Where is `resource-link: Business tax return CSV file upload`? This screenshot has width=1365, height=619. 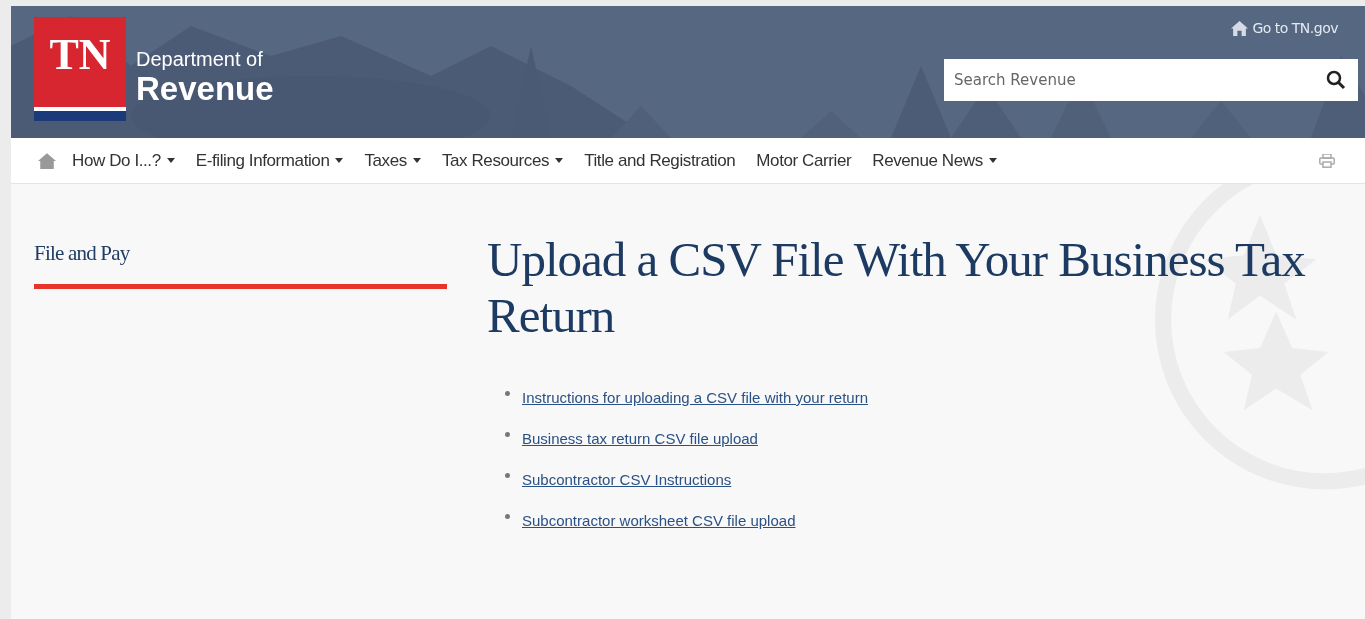 resource-link: Business tax return CSV file upload is located at coordinates (640, 438).